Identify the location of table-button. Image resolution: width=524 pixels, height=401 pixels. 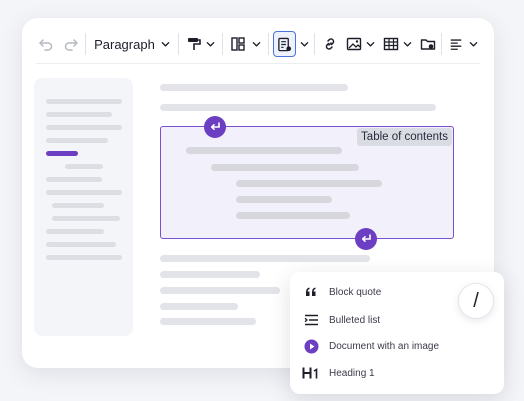
(397, 44).